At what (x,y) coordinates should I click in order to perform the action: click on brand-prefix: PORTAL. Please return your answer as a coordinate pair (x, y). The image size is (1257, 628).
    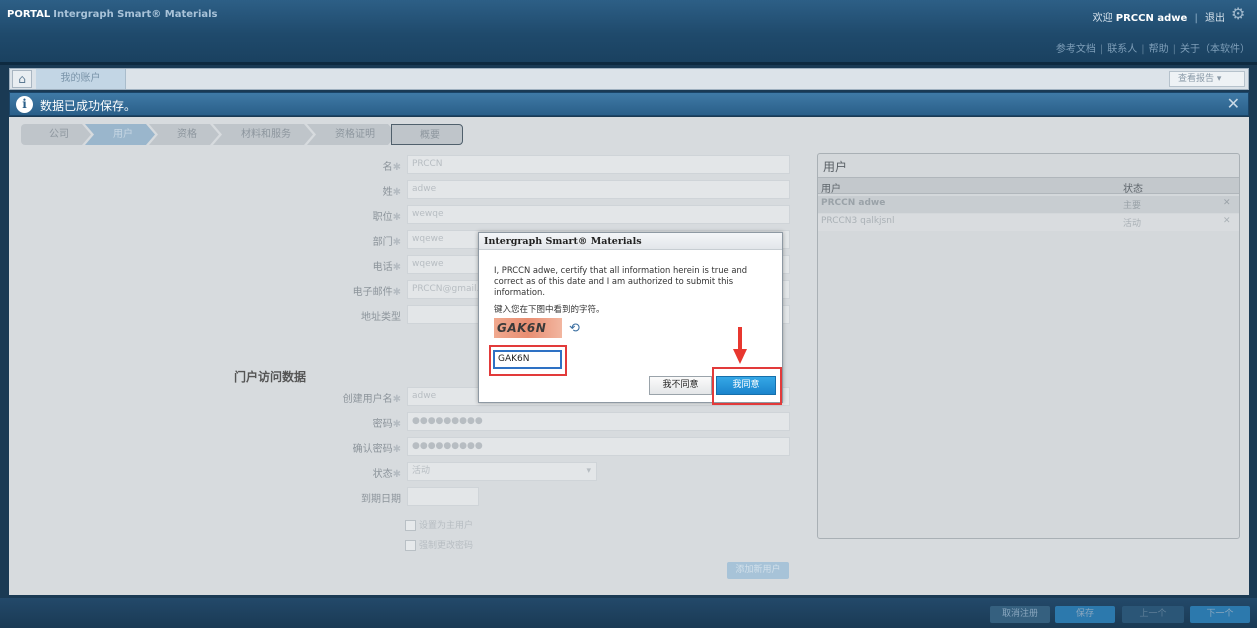
    Looking at the image, I should click on (29, 14).